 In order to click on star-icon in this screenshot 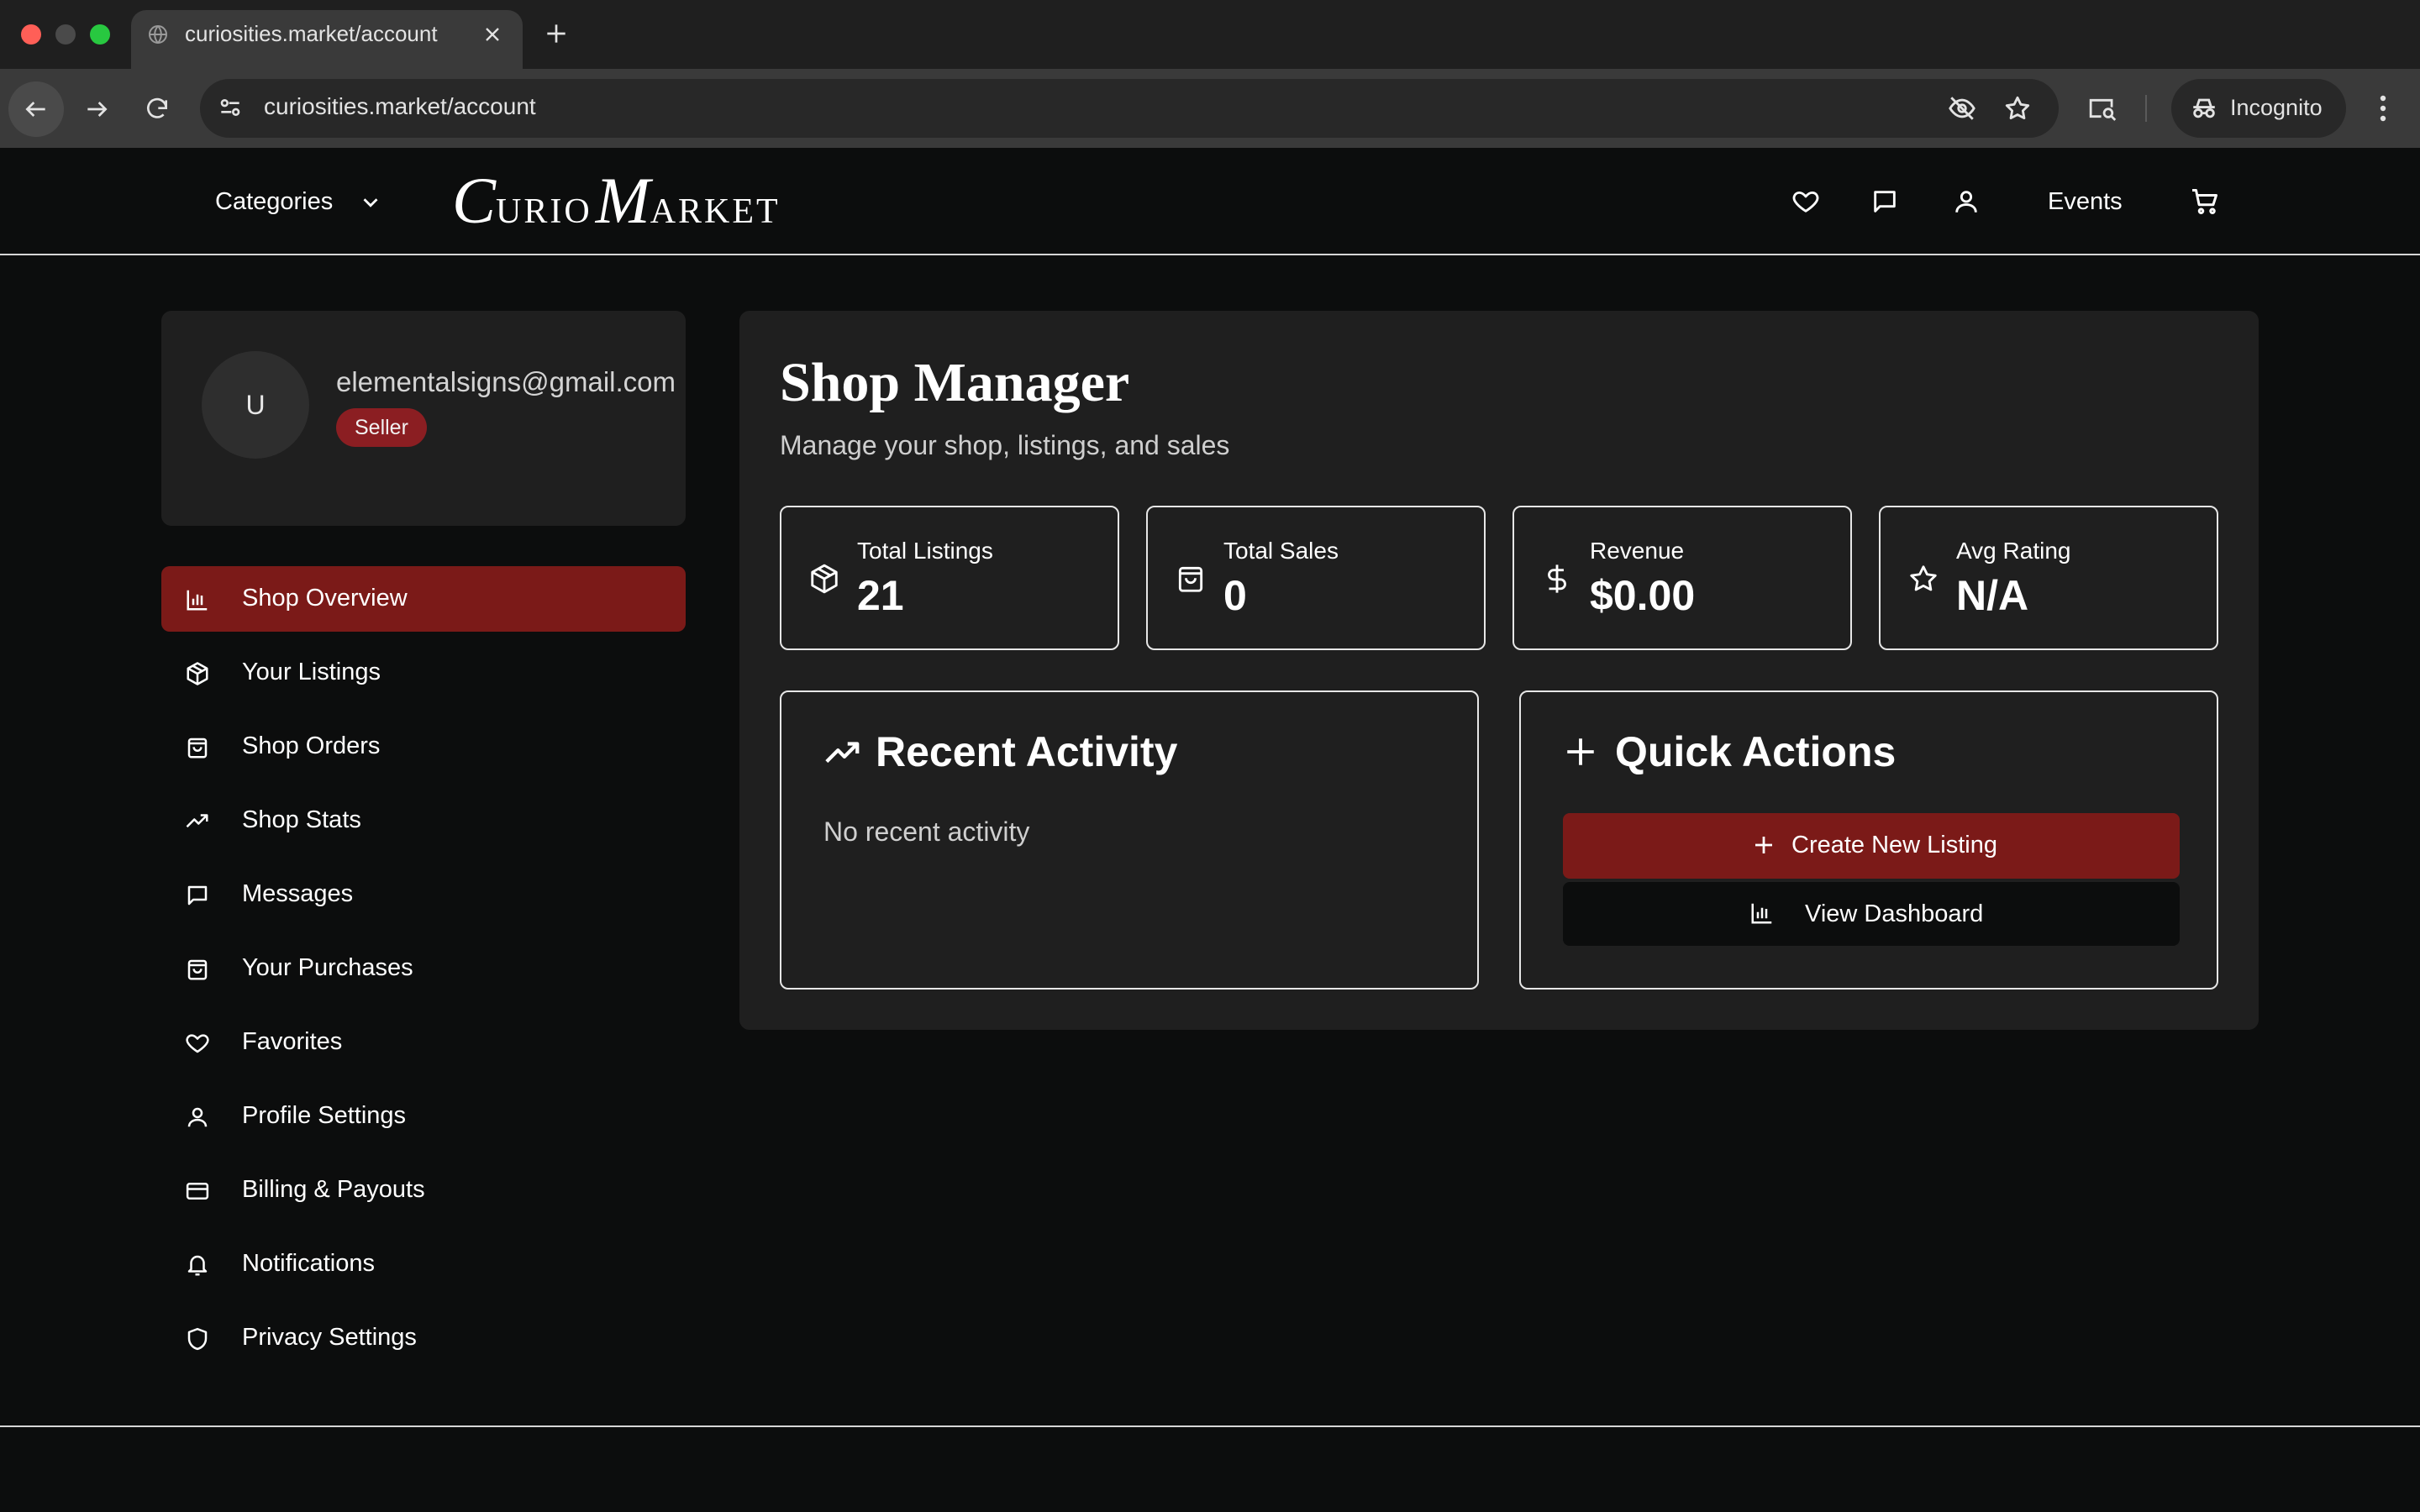, I will do `click(1923, 579)`.